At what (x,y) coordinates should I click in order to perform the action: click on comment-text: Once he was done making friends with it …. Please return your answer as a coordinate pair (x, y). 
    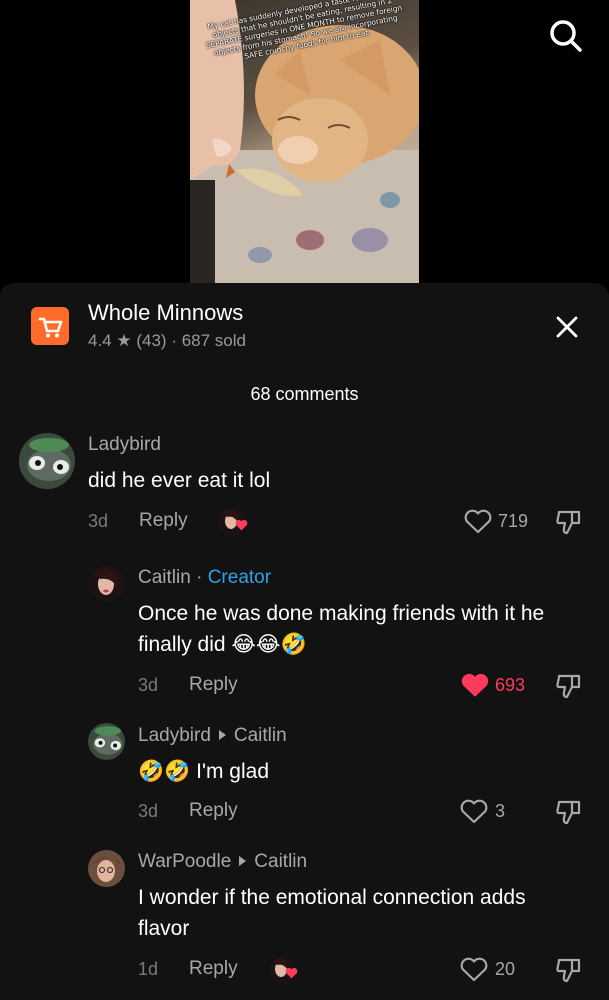
    Looking at the image, I should click on (341, 629).